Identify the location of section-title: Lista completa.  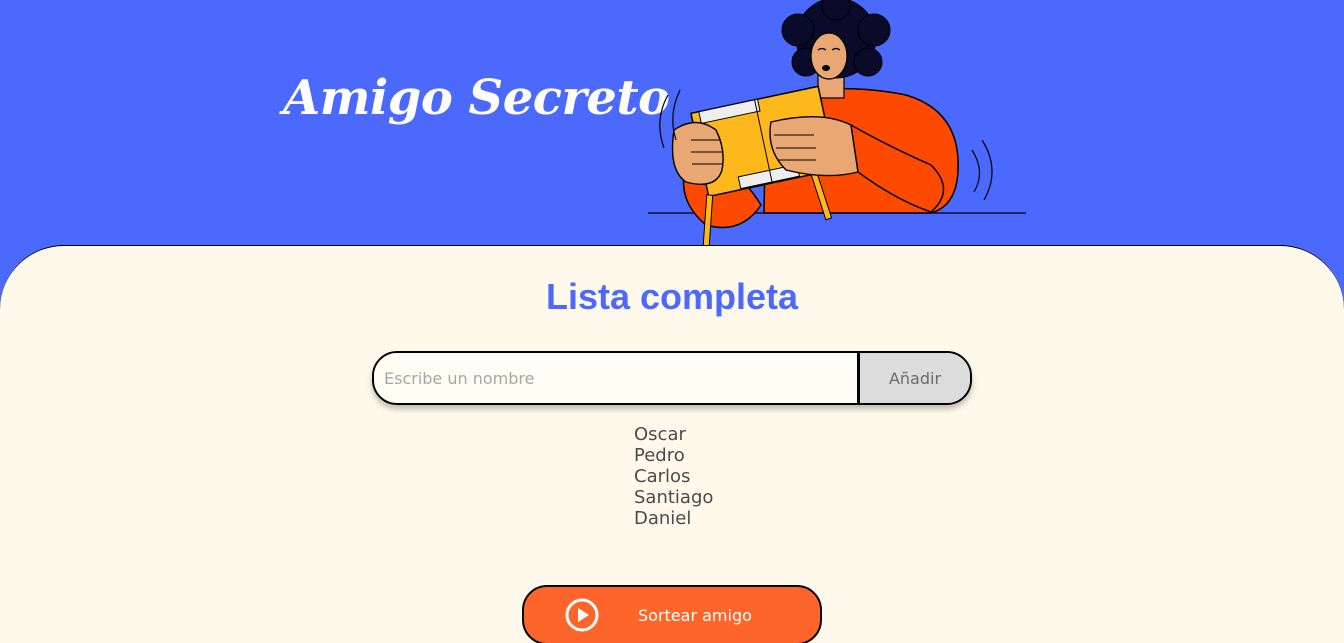
(672, 296).